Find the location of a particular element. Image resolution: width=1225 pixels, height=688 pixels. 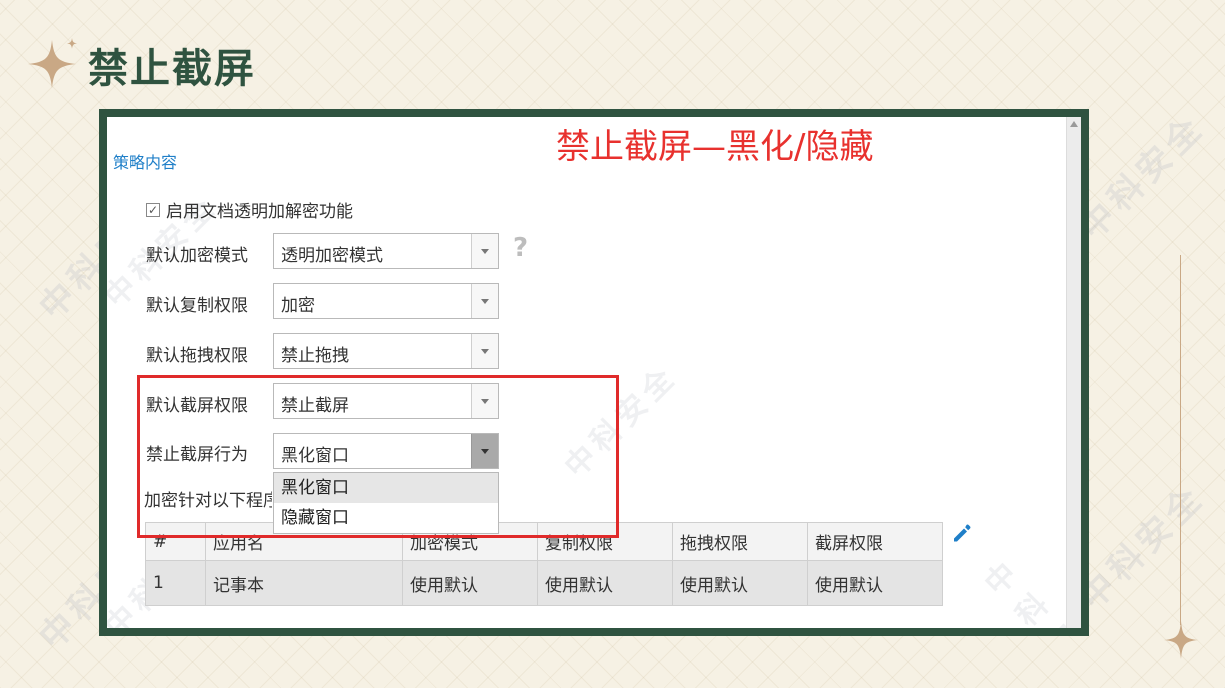

form-label: 默认加密模式 is located at coordinates (197, 256).